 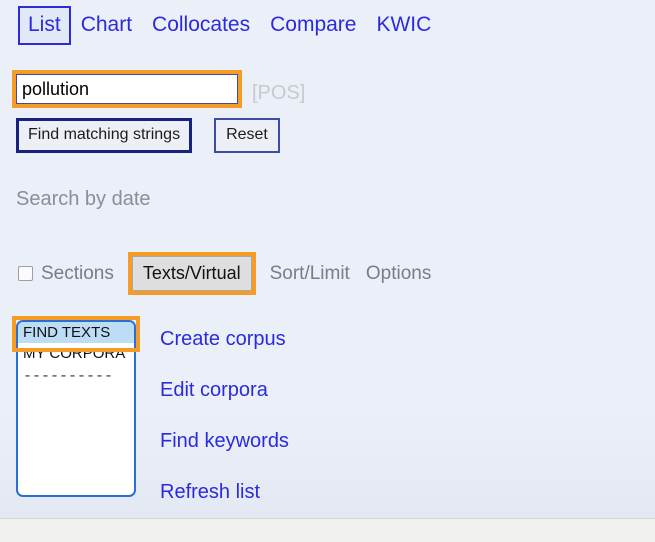 I want to click on nav-tab-kwic: KWIC, so click(x=403, y=25).